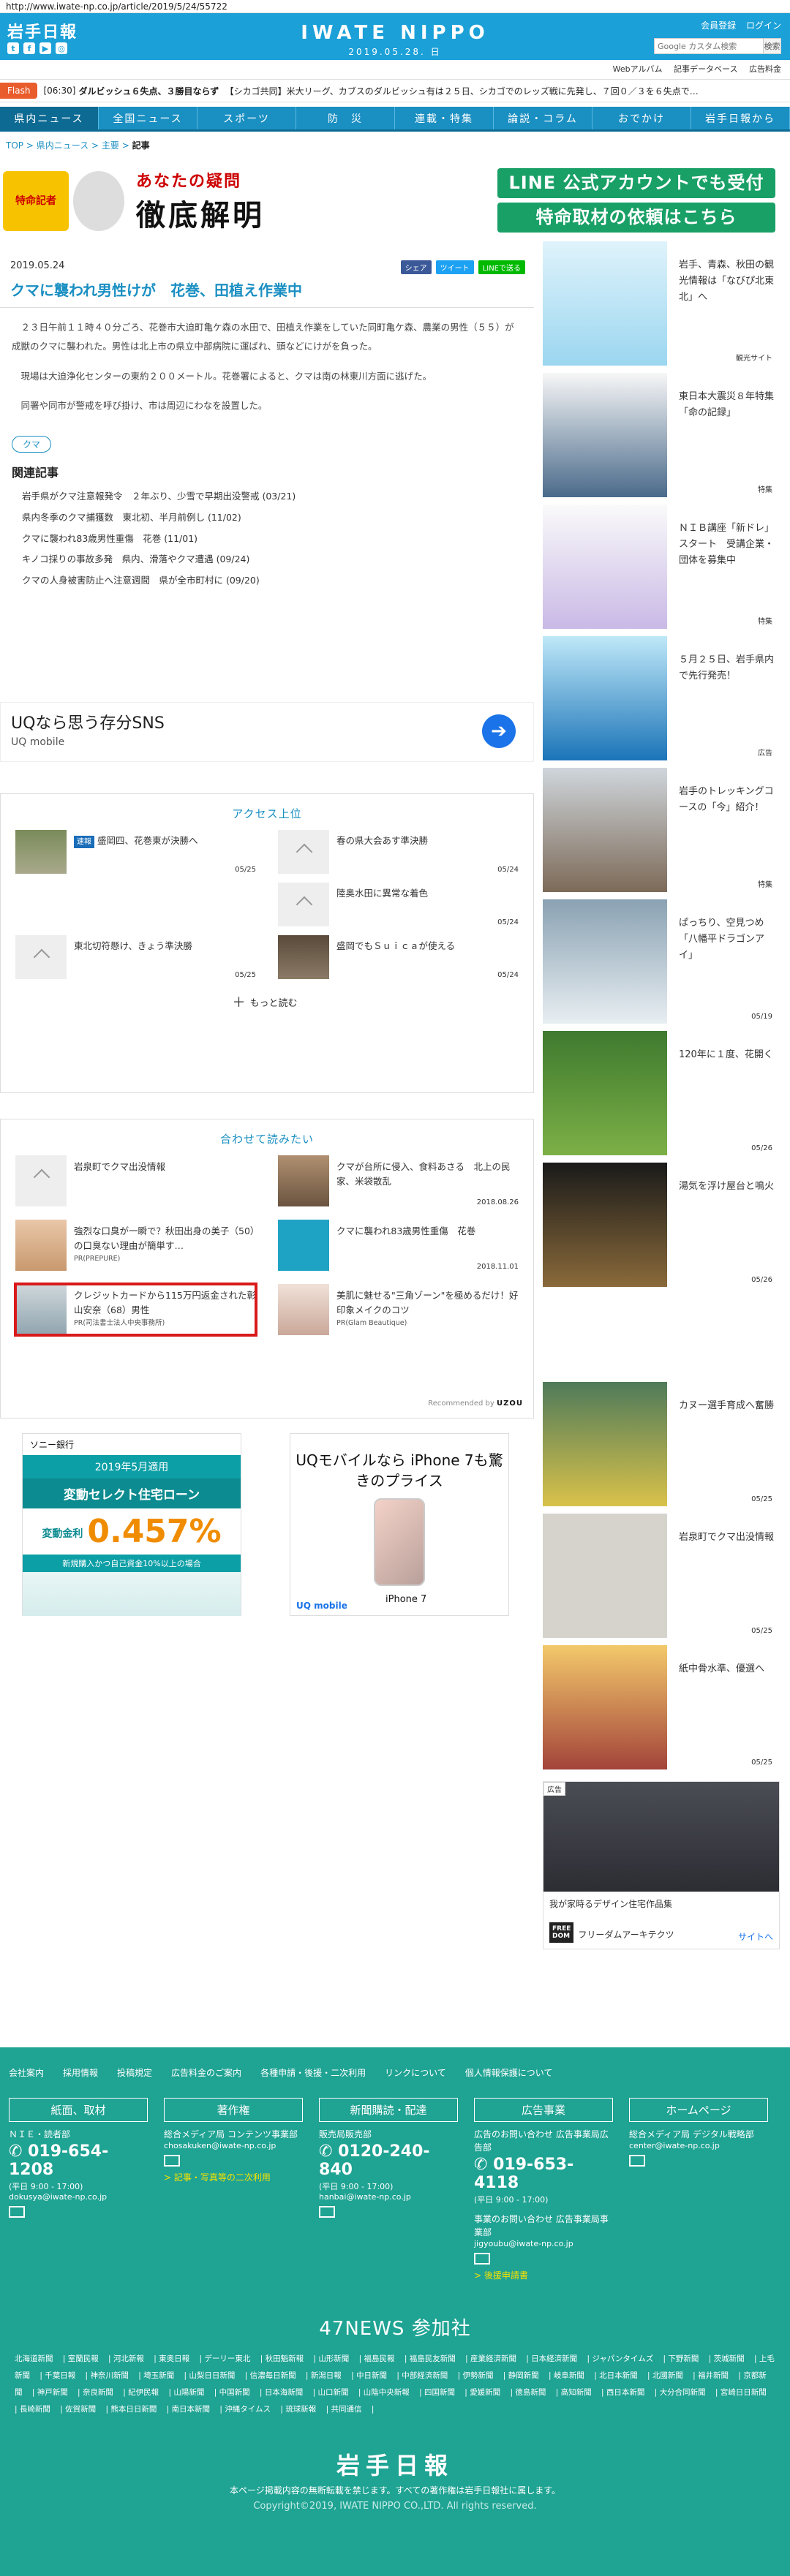 Image resolution: width=790 pixels, height=2576 pixels. What do you see at coordinates (389, 2160) in the screenshot?
I see `phone-number: ✆ 0120-240-840` at bounding box center [389, 2160].